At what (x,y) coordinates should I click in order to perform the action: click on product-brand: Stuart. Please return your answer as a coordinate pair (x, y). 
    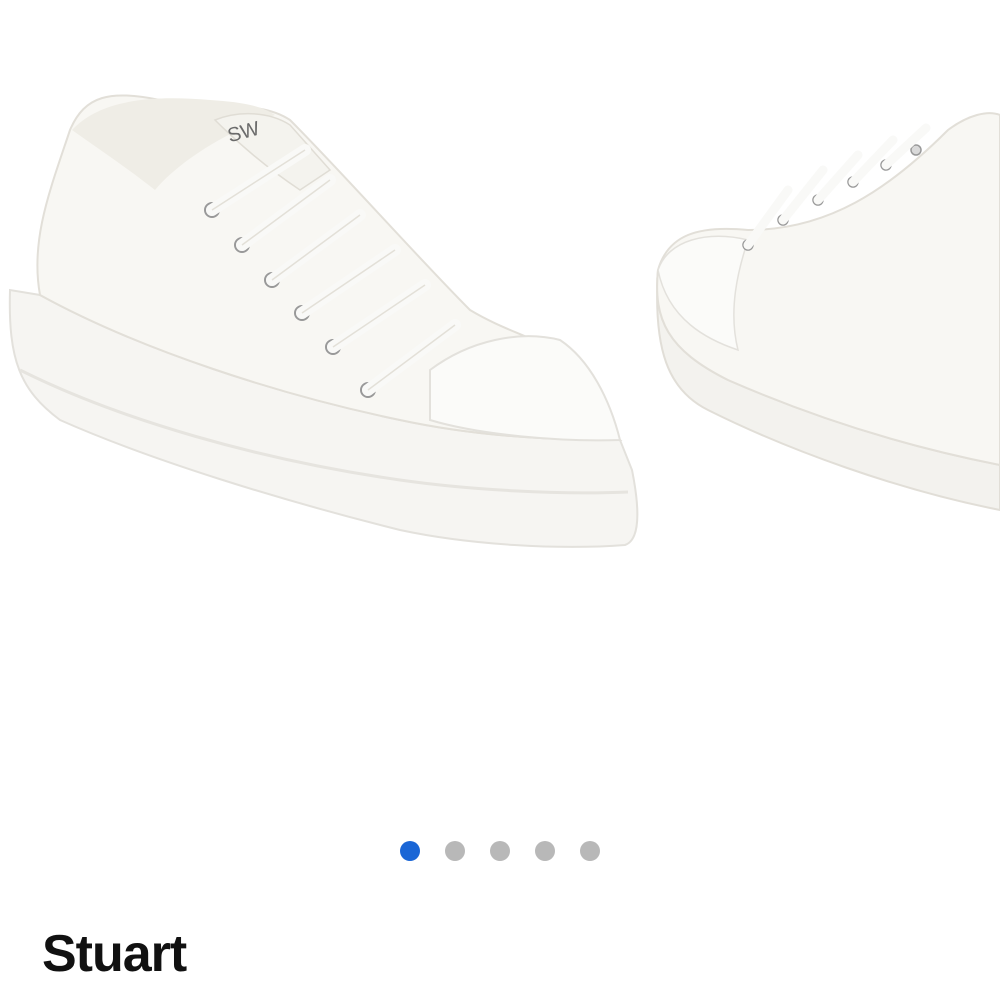
    Looking at the image, I should click on (114, 954).